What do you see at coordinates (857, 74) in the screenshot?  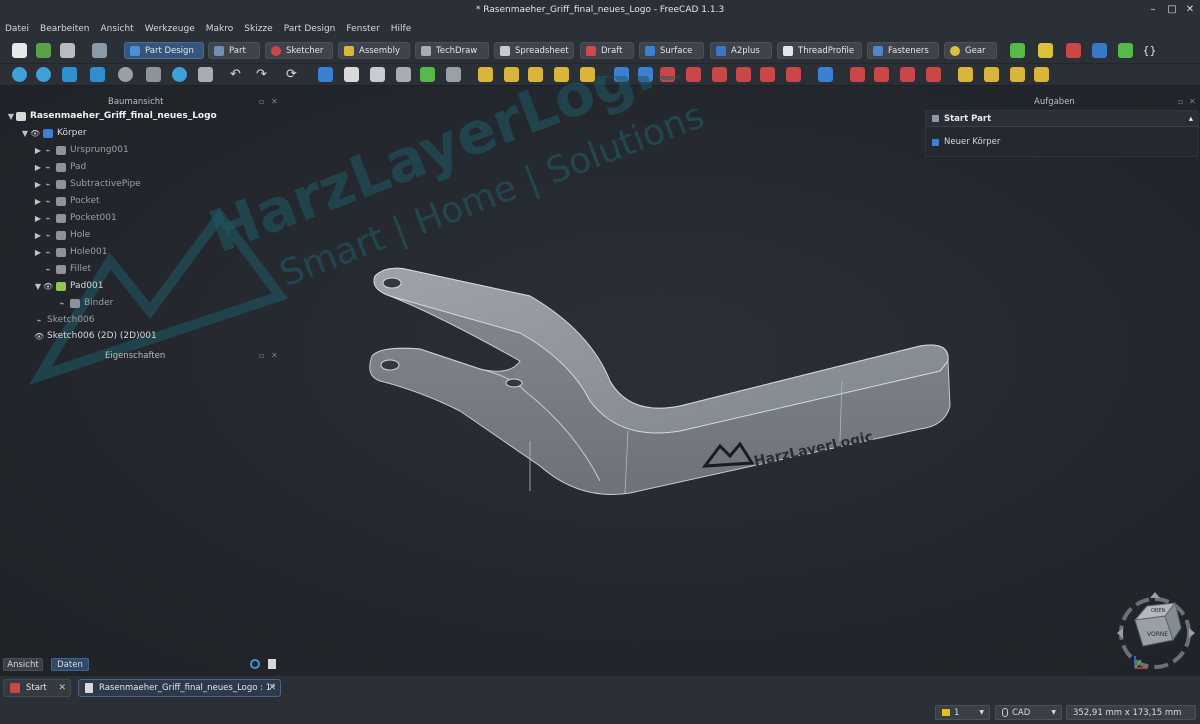 I see `fillet-icon` at bounding box center [857, 74].